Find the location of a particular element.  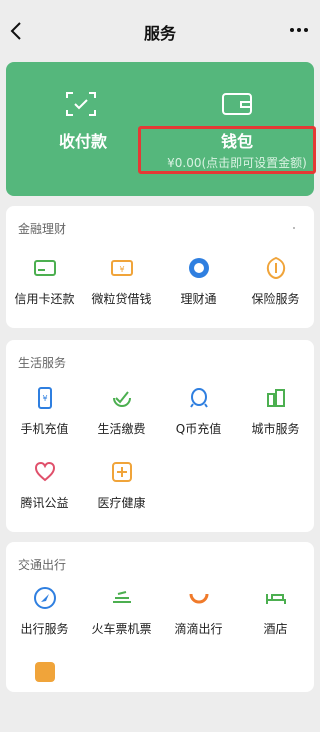

page-title: 服务 is located at coordinates (159, 33).